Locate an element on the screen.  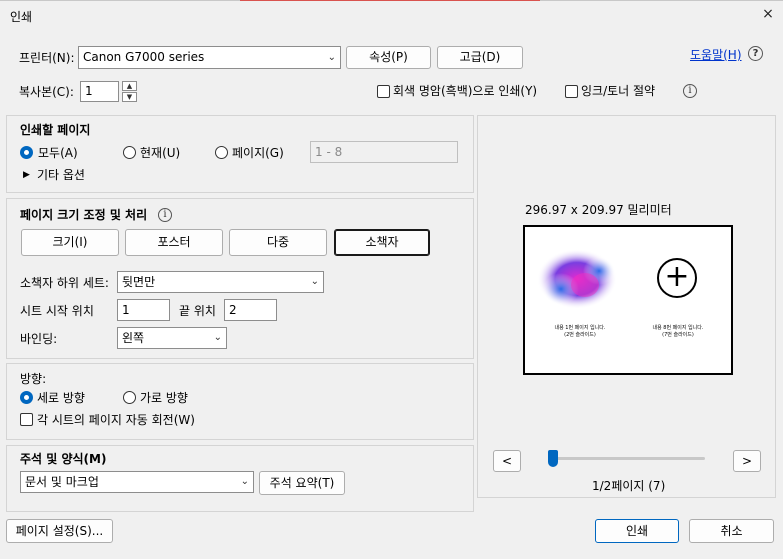
landscape-radio is located at coordinates (129, 397).